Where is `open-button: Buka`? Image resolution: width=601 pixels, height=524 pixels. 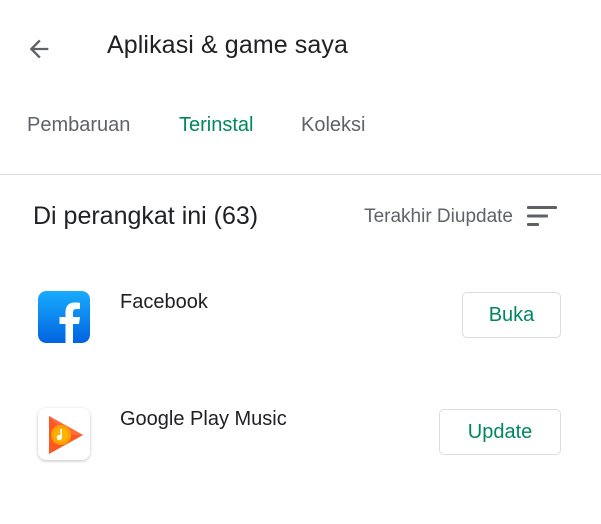
open-button: Buka is located at coordinates (511, 315).